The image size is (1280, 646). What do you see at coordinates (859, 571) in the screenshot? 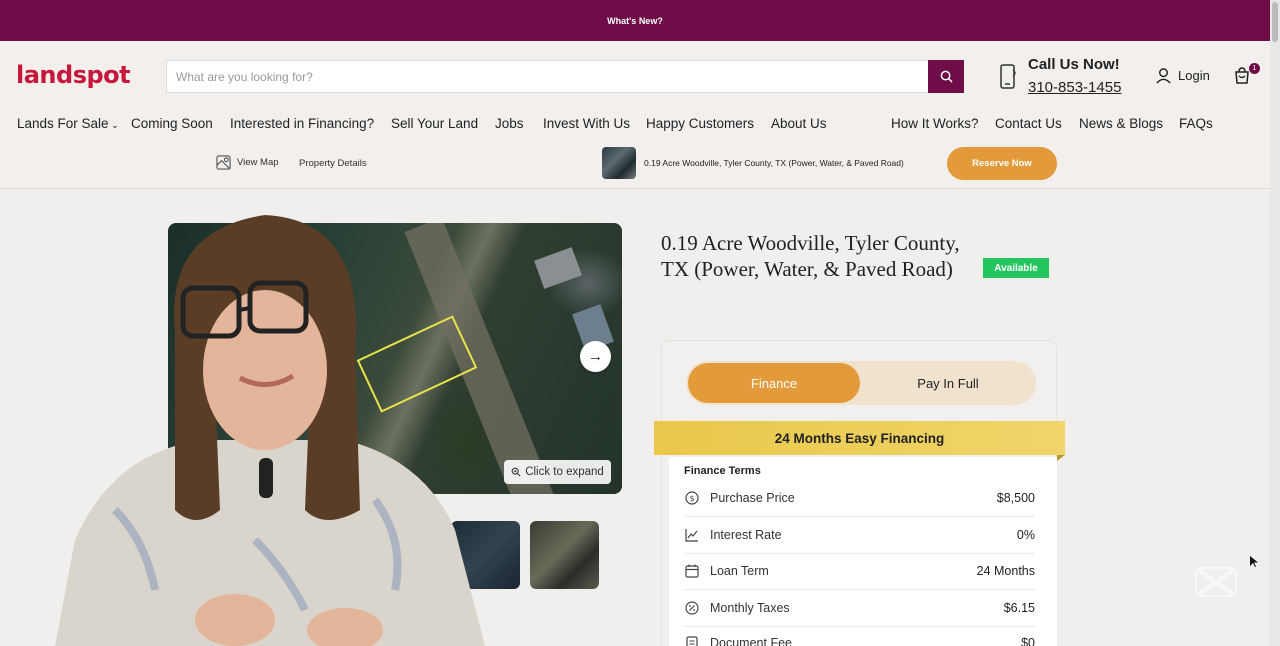
I see `term-row-loan-term: Loan Term 24 Months` at bounding box center [859, 571].